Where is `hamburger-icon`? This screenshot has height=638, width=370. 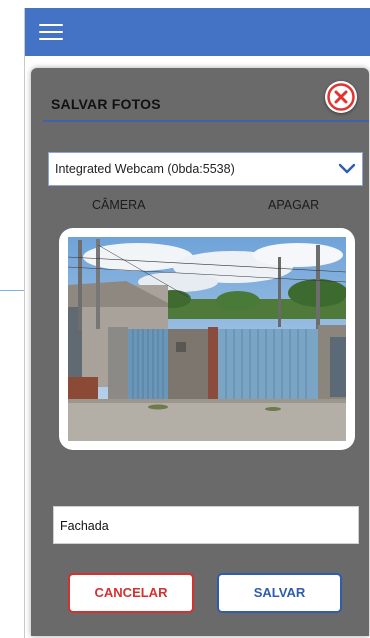 hamburger-icon is located at coordinates (51, 32).